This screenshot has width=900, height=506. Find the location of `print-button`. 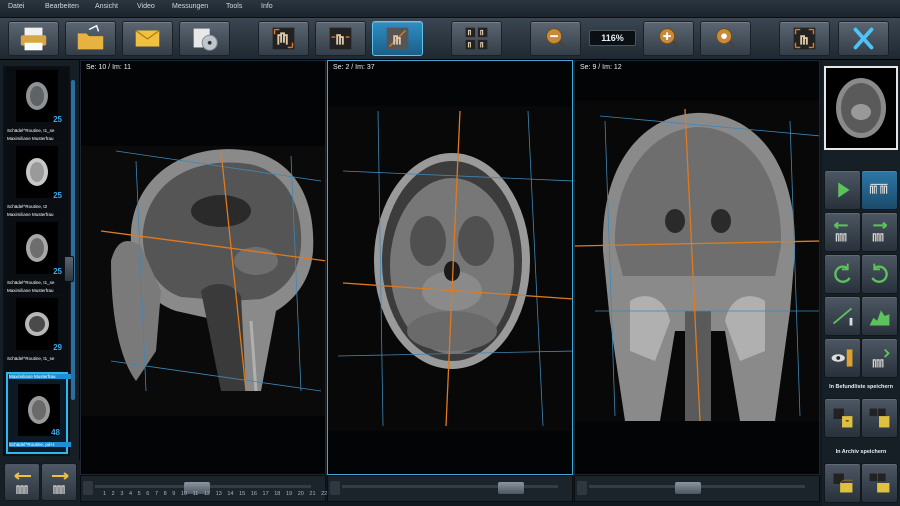

print-button is located at coordinates (33, 38).